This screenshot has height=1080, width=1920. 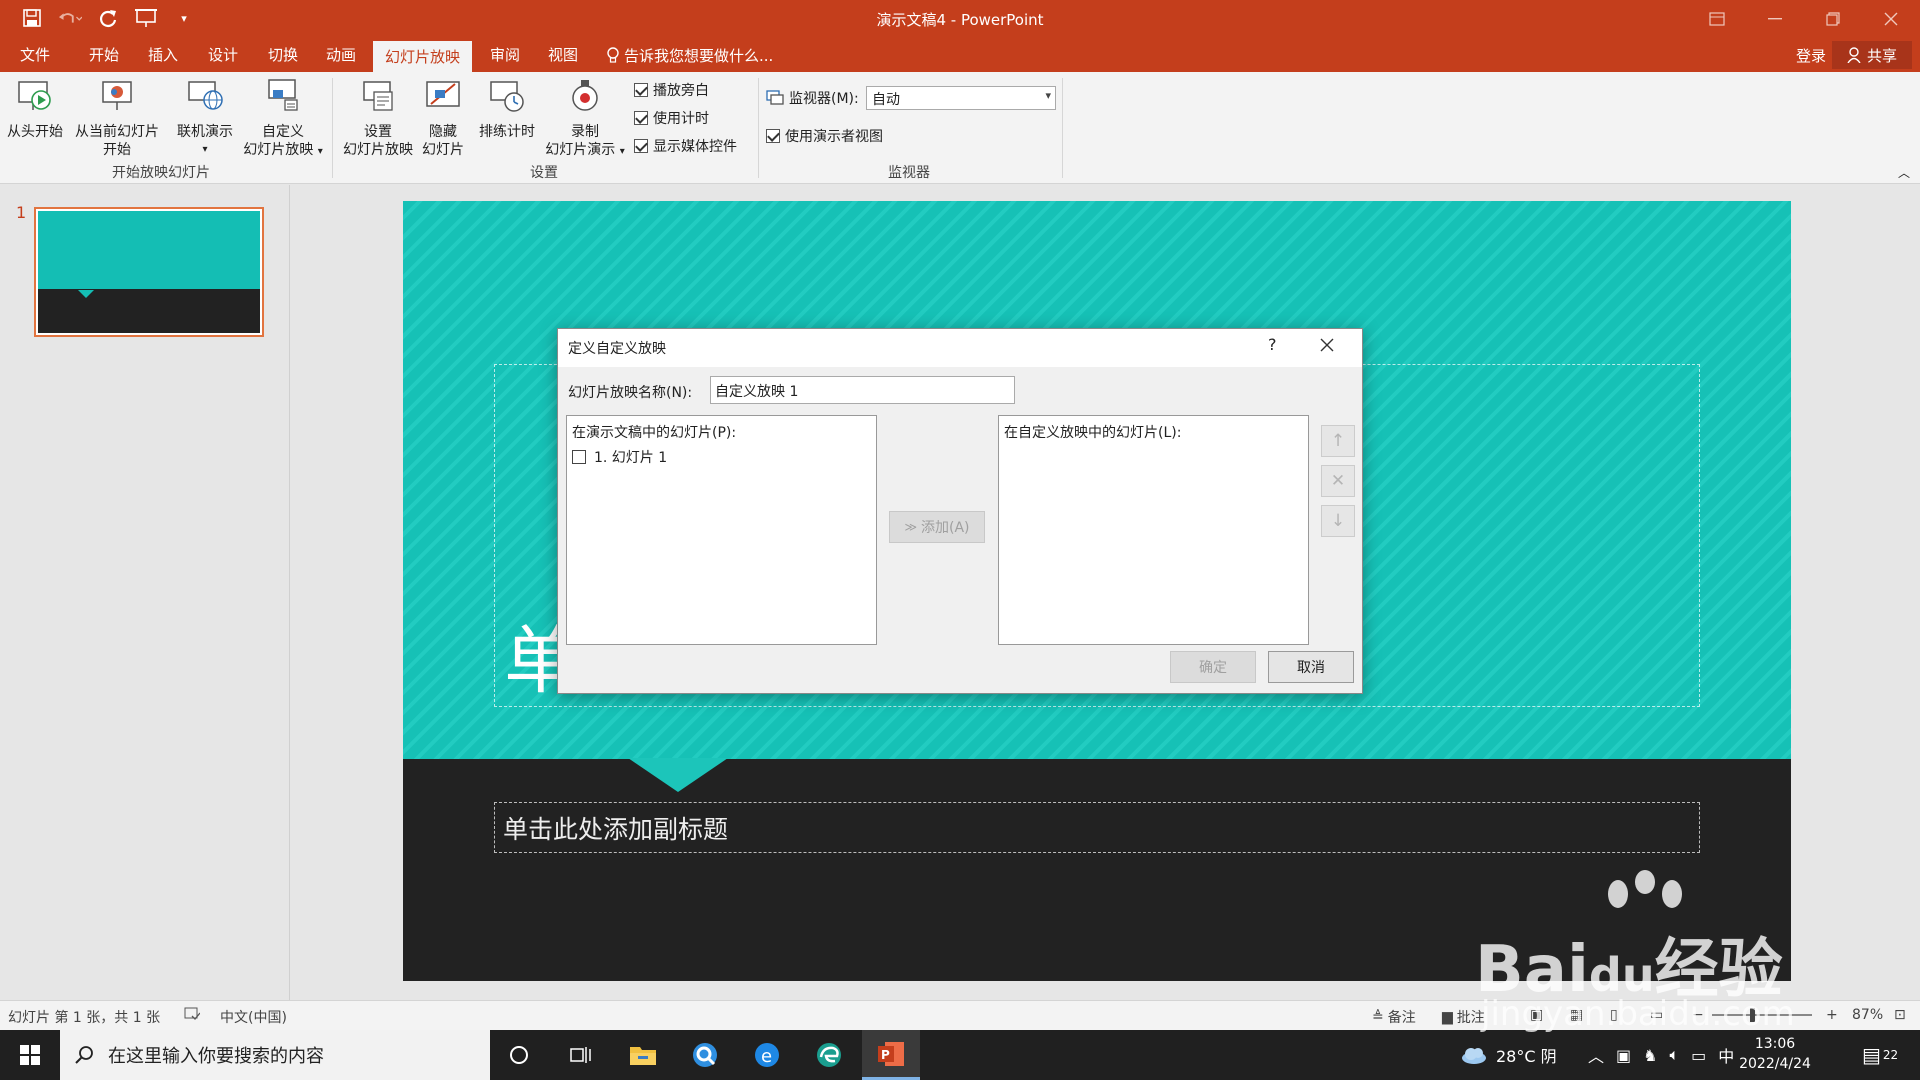 What do you see at coordinates (378, 117) in the screenshot?
I see `setup-slideshow-button: 设置 幻灯片放映` at bounding box center [378, 117].